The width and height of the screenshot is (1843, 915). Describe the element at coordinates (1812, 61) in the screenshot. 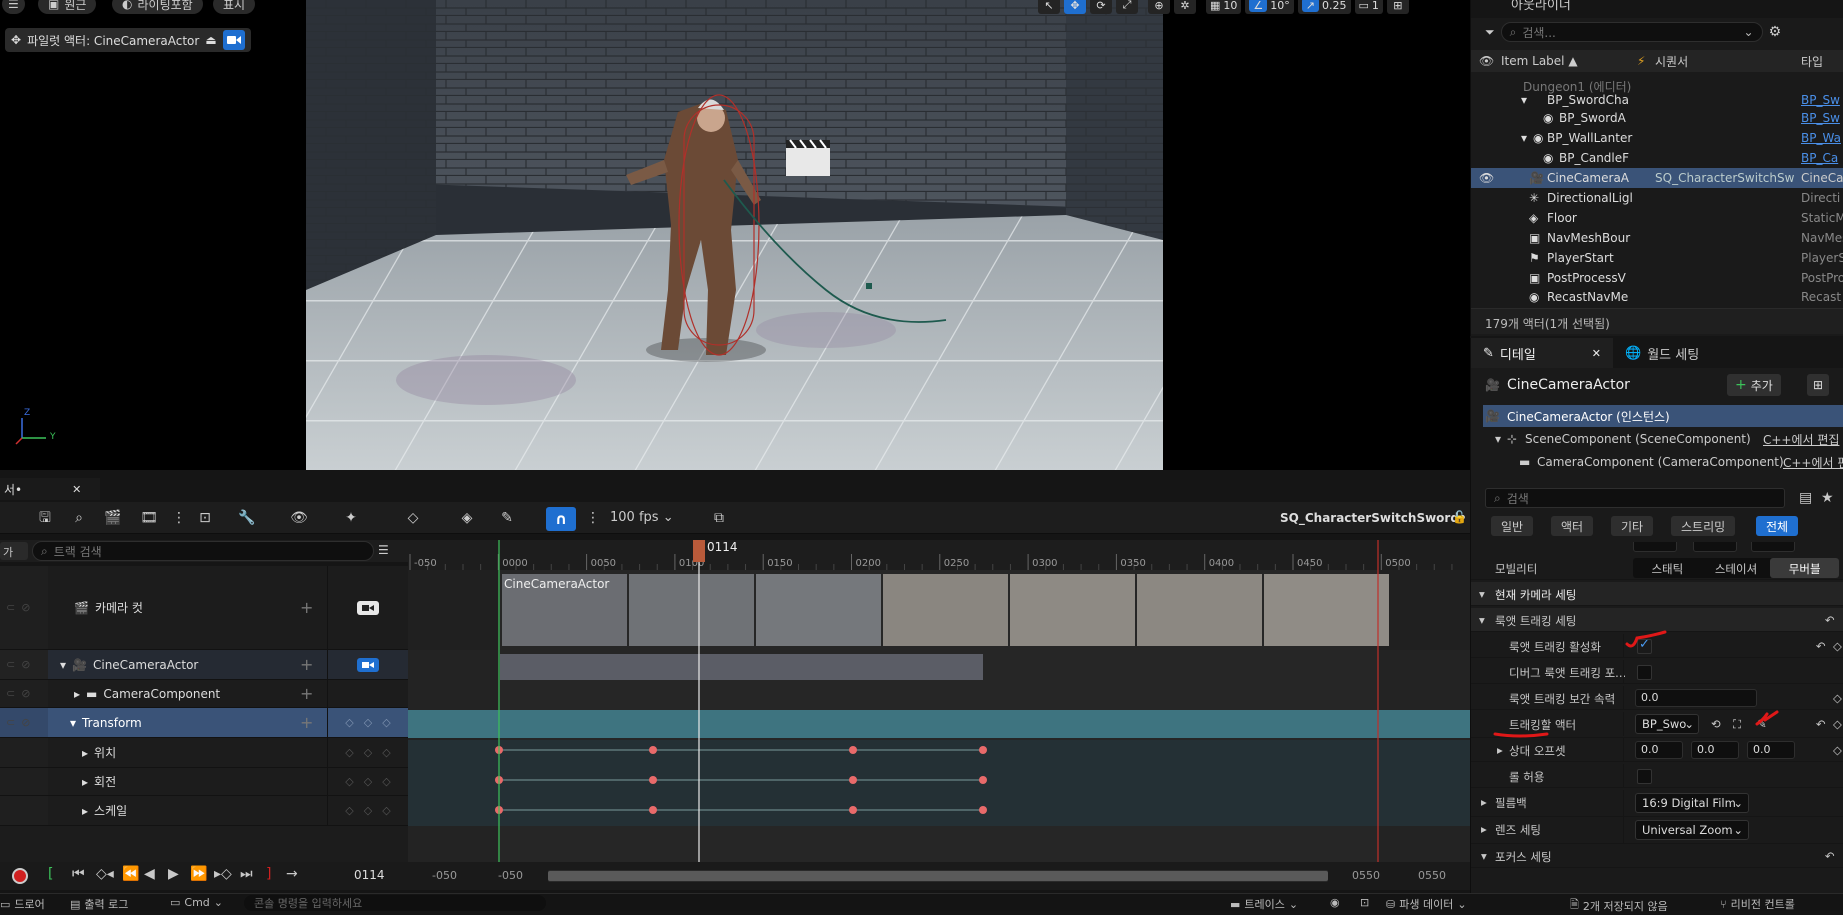

I see `column-type: 타입` at that location.